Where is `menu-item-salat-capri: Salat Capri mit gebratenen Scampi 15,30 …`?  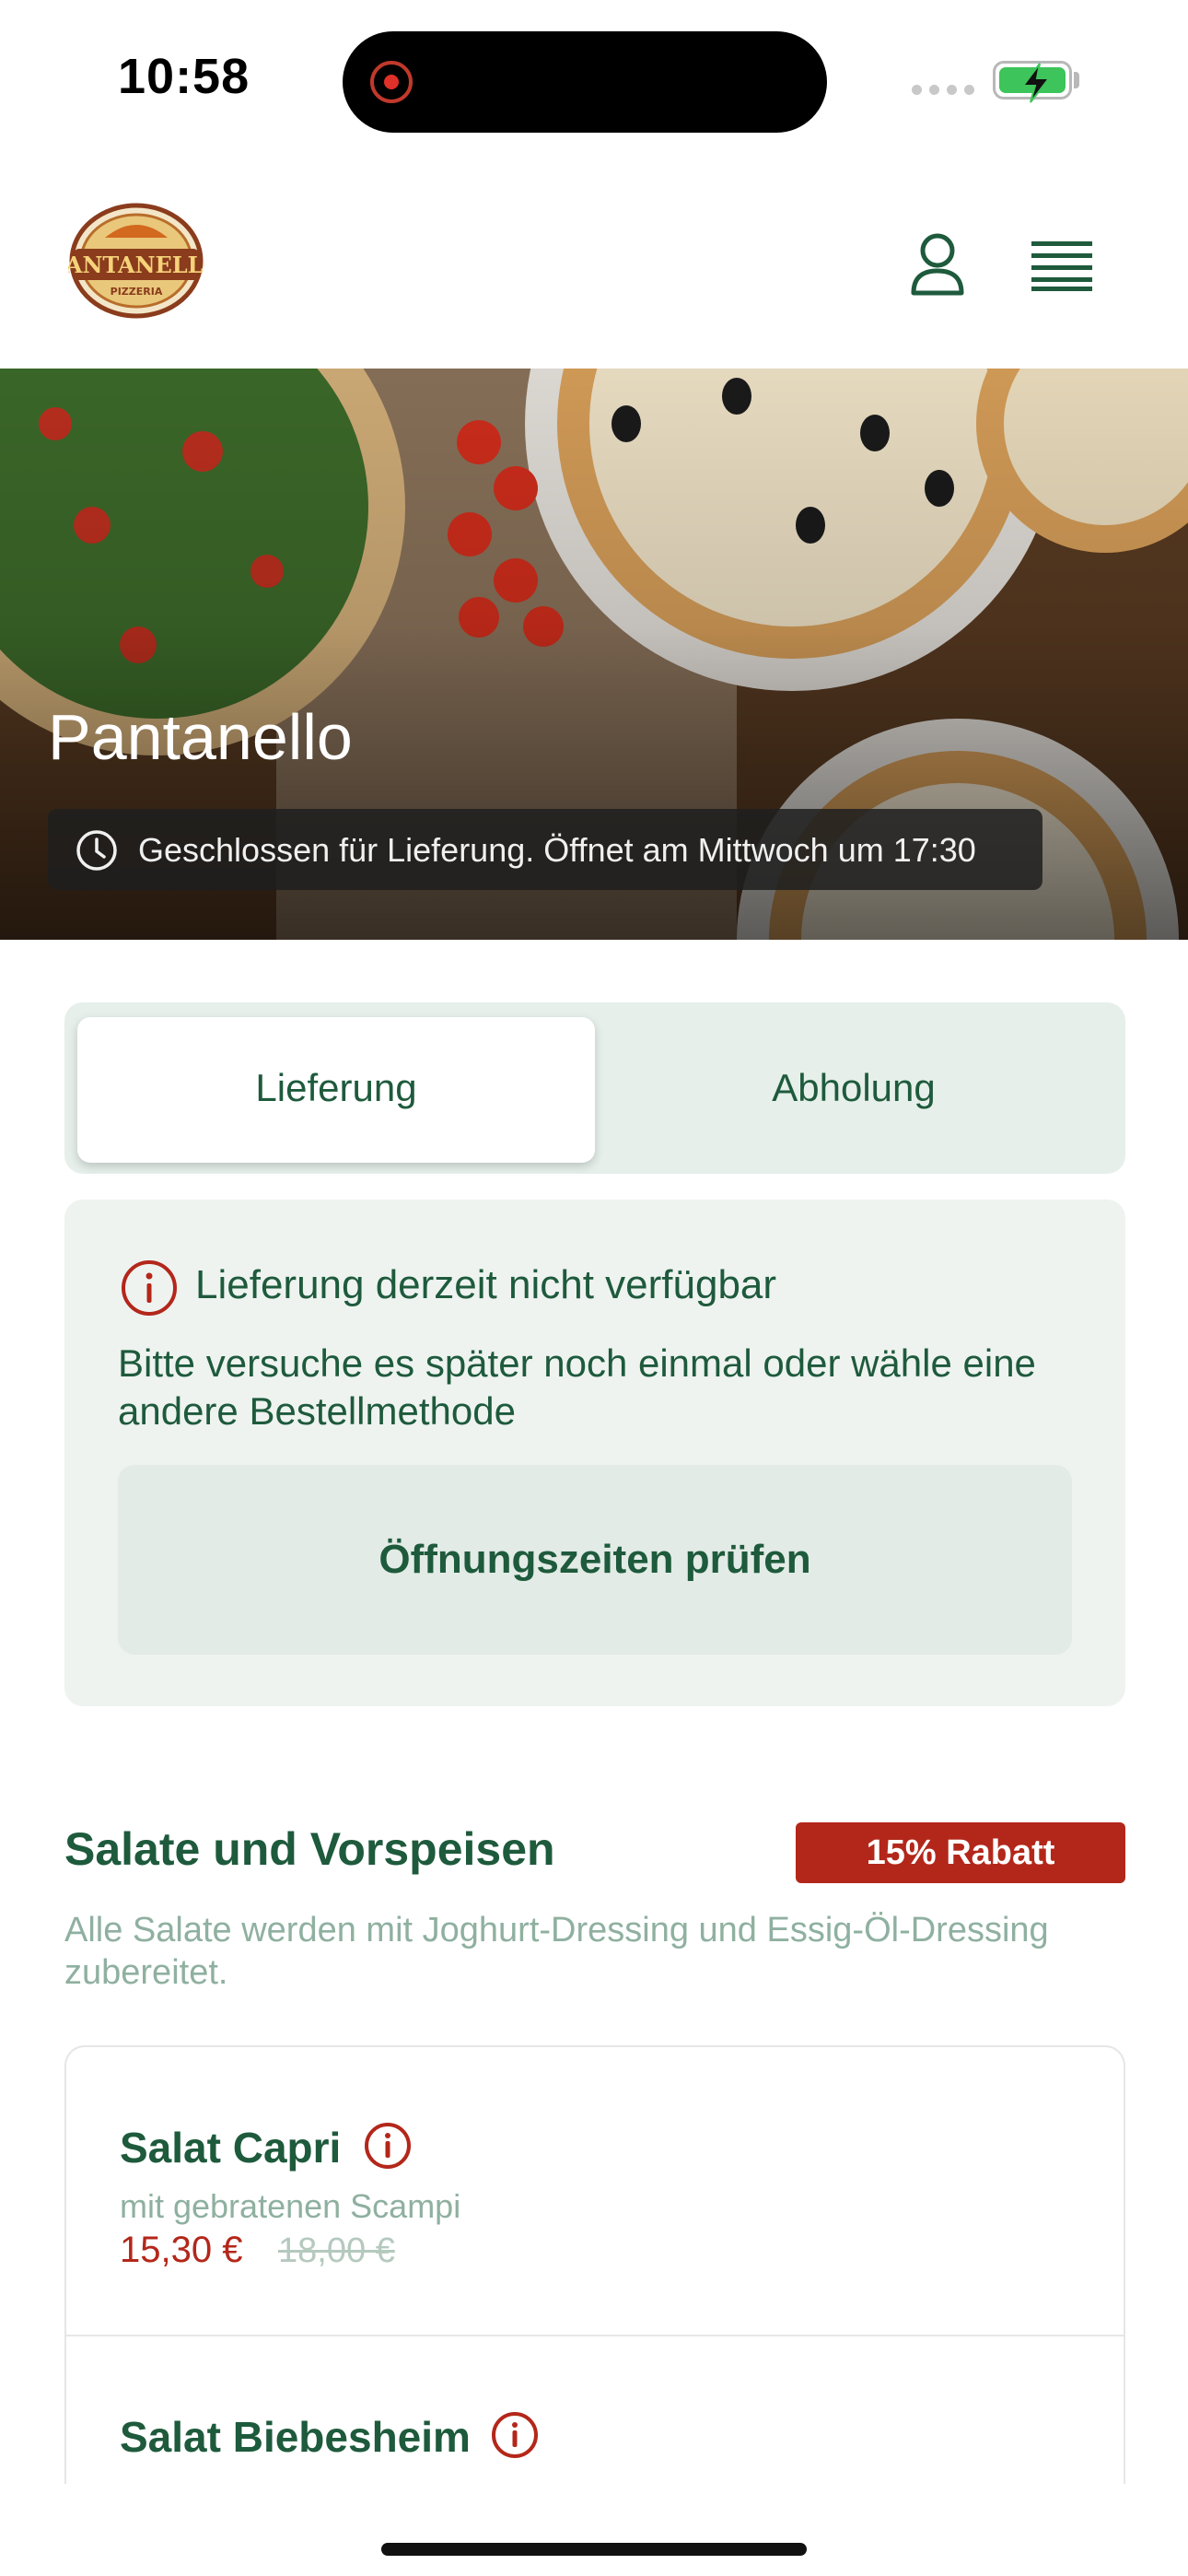 menu-item-salat-capri: Salat Capri mit gebratenen Scampi 15,30 … is located at coordinates (595, 2191).